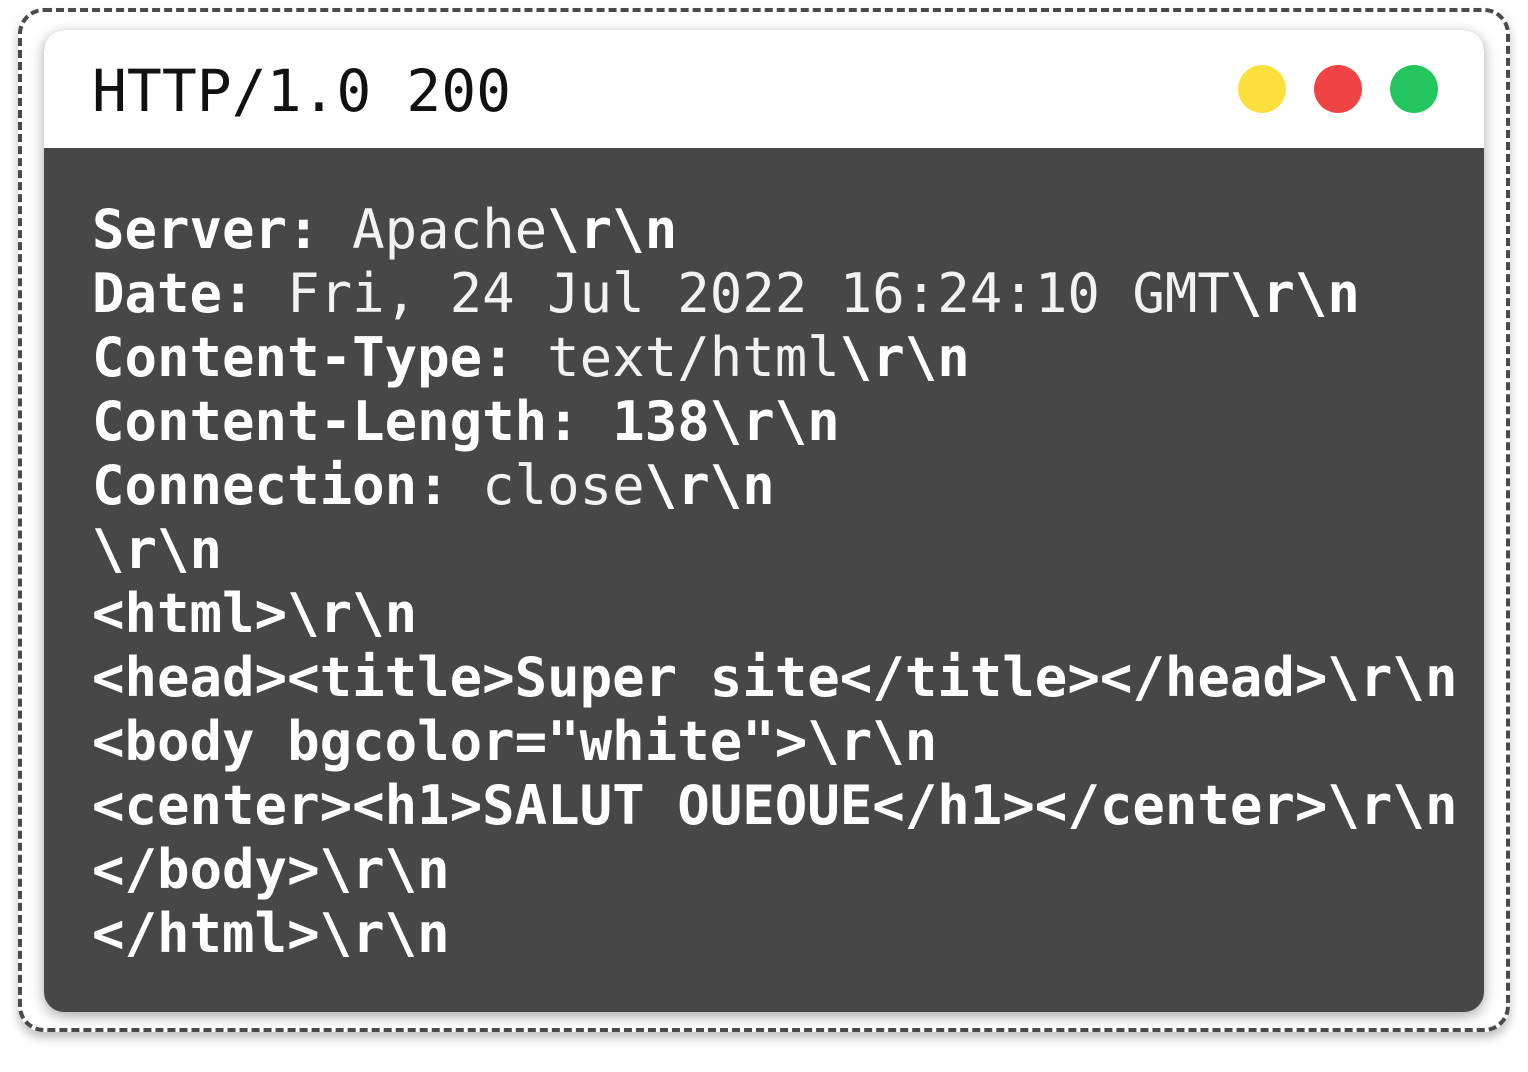 This screenshot has height=1072, width=1528. I want to click on header-key: Server:, so click(206, 229).